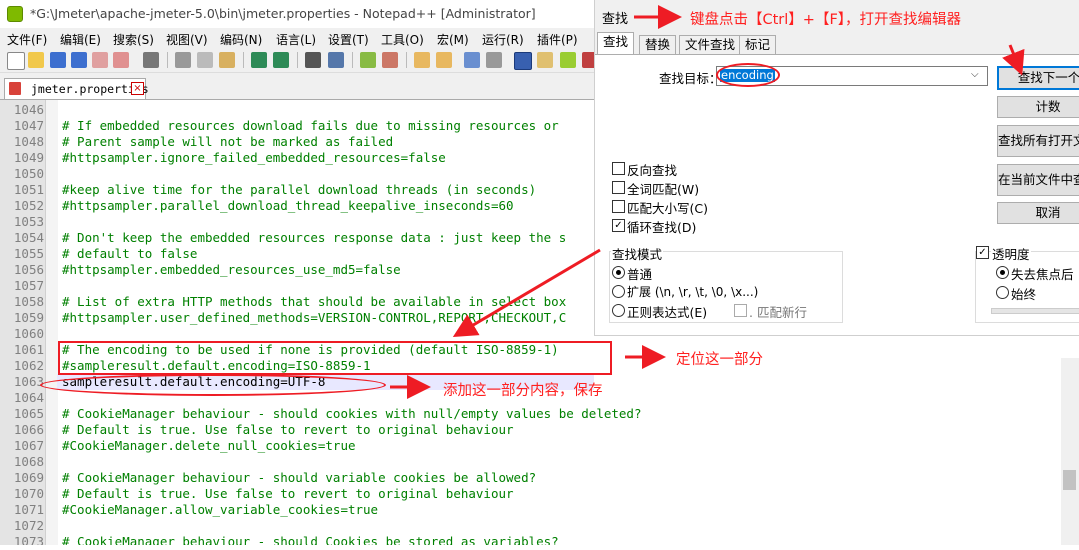  What do you see at coordinates (826, 20) in the screenshot?
I see `annotation-shortcut: 键盘点击【Ctrl】+【F】，打开查找编辑器` at bounding box center [826, 20].